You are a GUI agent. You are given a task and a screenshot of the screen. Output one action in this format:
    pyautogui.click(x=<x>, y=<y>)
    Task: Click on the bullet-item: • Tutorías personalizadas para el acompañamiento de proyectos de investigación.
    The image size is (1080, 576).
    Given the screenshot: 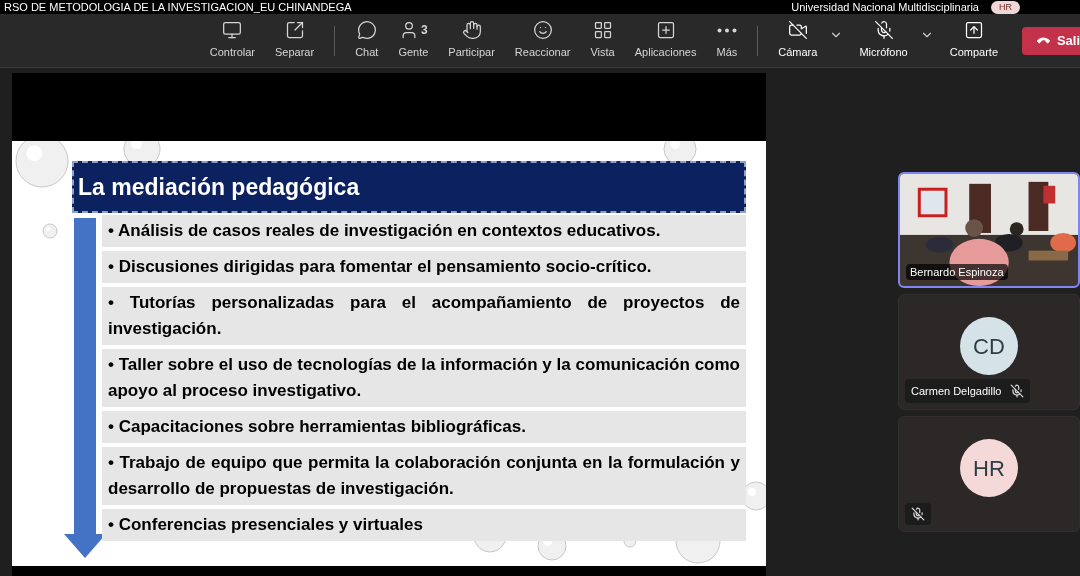 What is the action you would take?
    pyautogui.click(x=424, y=316)
    